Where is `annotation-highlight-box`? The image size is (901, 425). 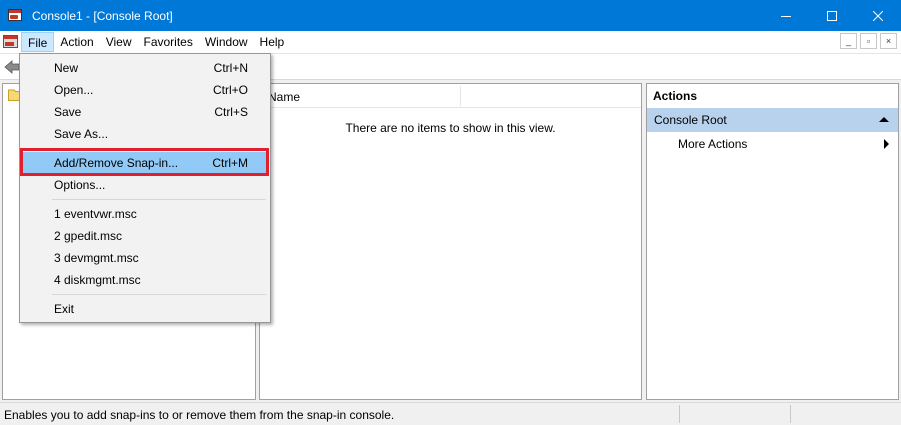
annotation-highlight-box is located at coordinates (144, 162).